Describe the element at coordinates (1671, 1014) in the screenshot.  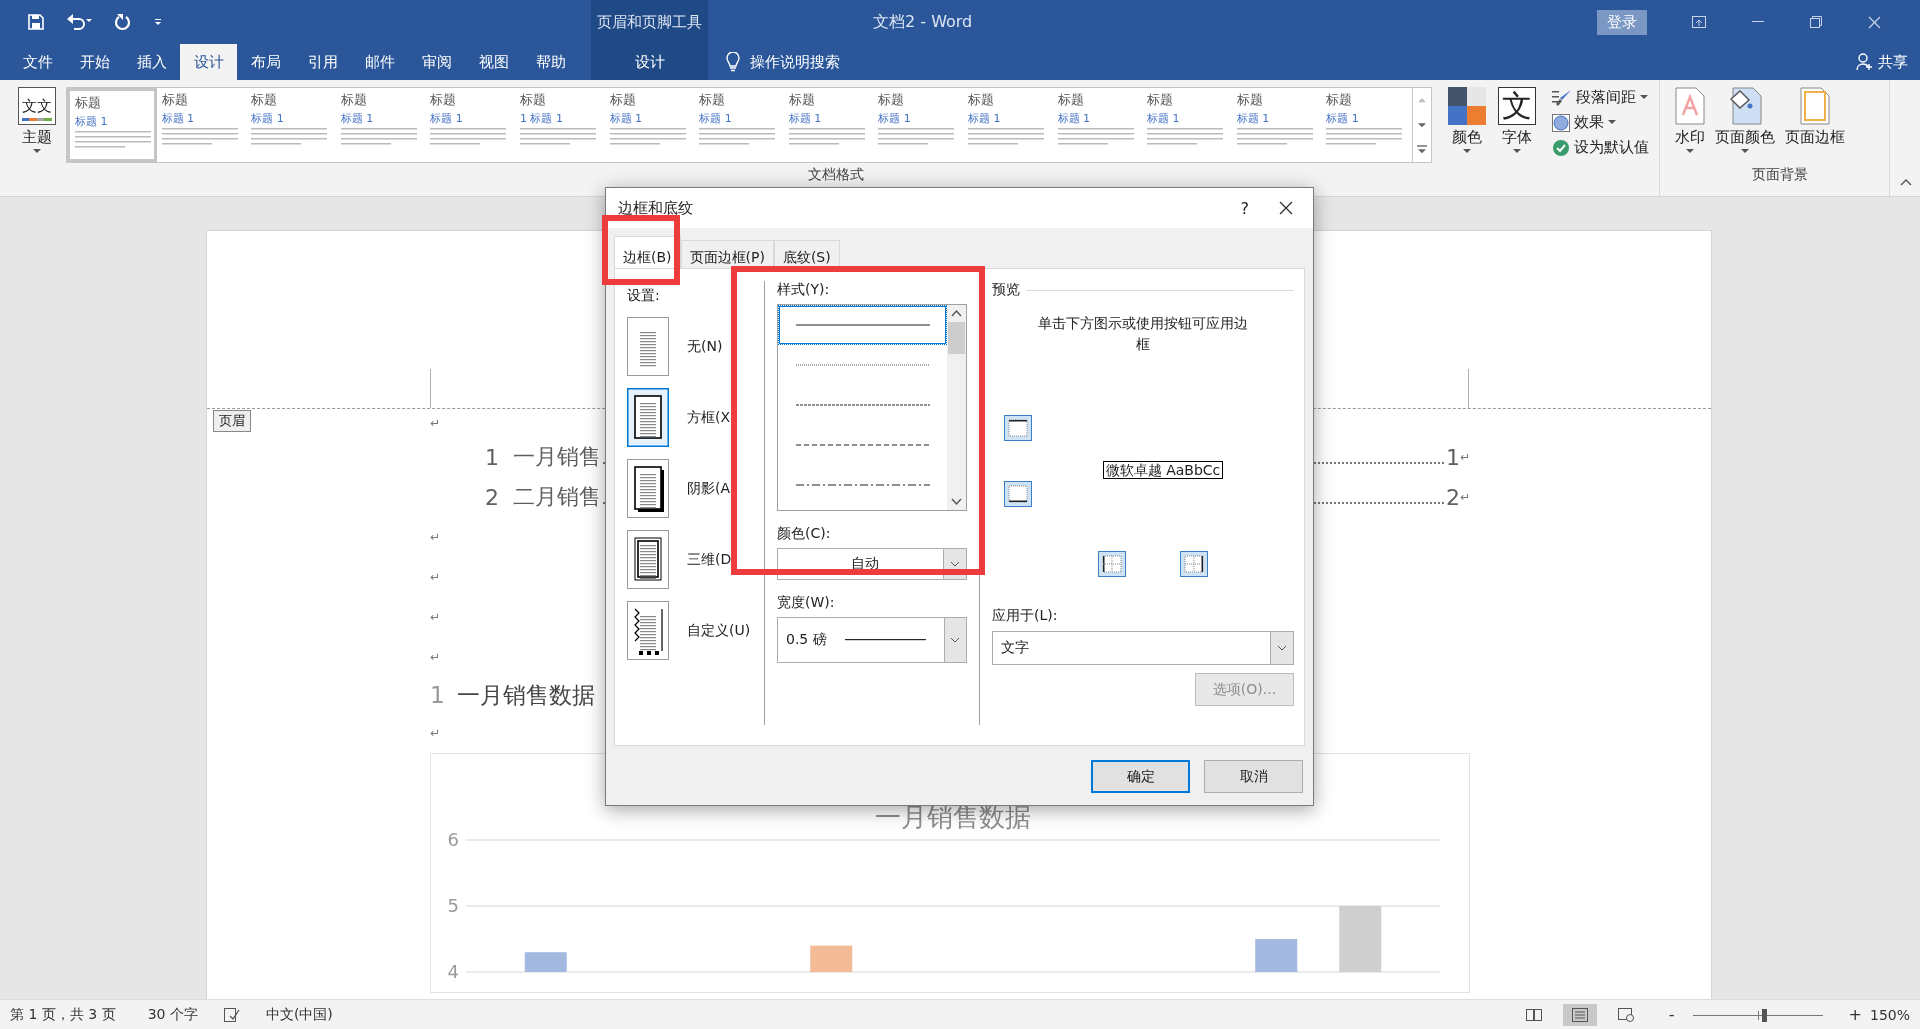
I see `zoom-out-button: -` at that location.